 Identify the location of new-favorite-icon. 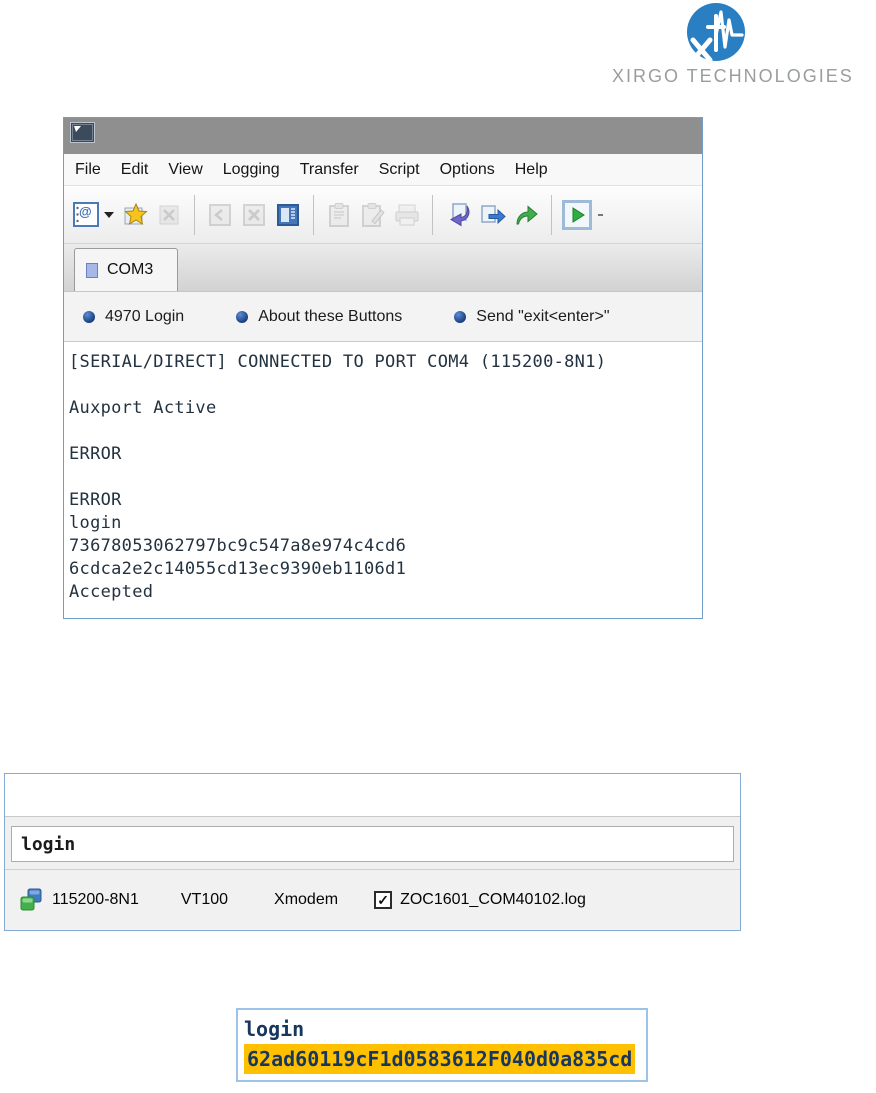
(136, 213).